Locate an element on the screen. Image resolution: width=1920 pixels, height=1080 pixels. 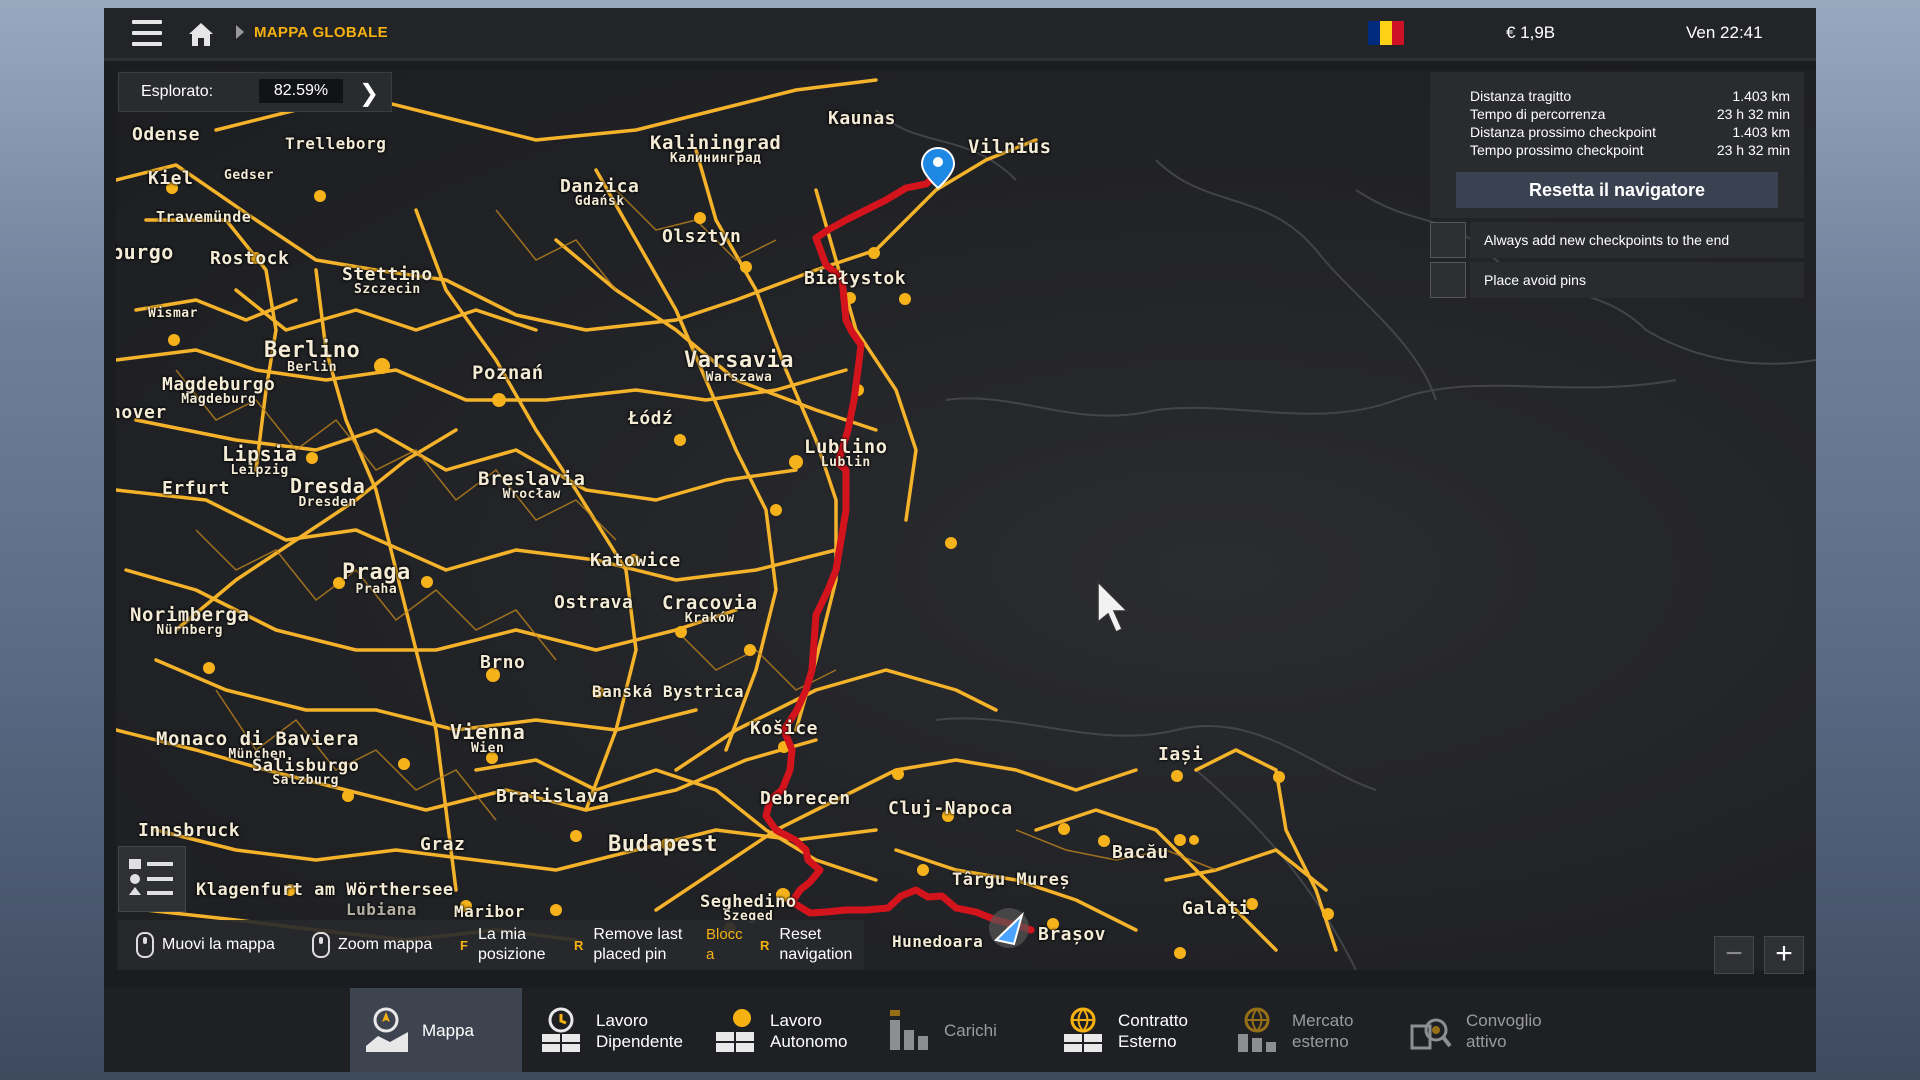
nav-active-convoy: Convoglio attivo is located at coordinates (1480, 1030).